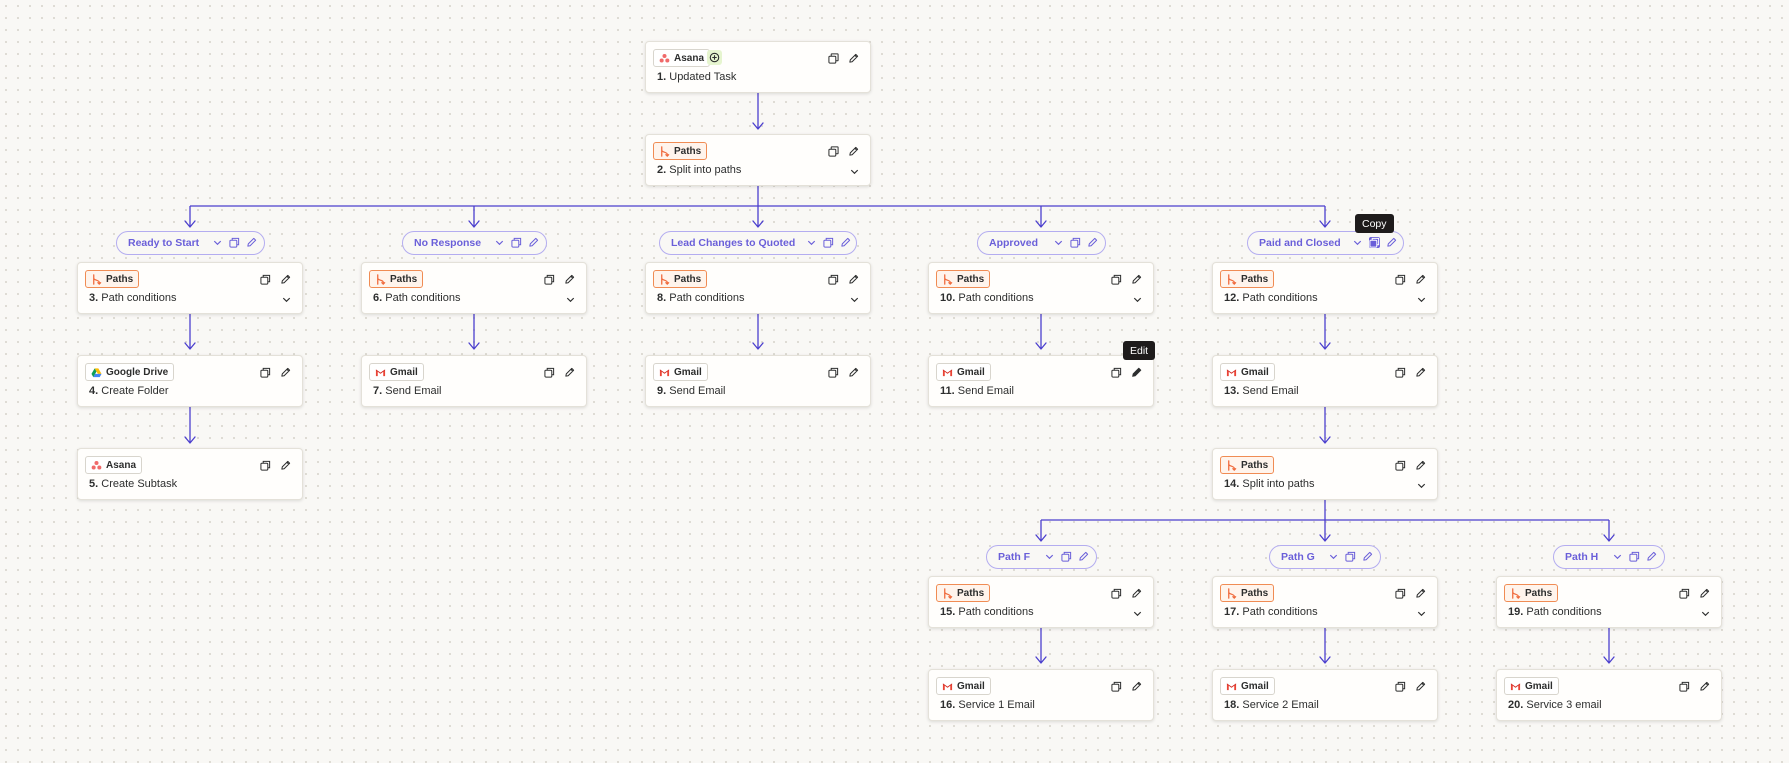 This screenshot has height=763, width=1789. Describe the element at coordinates (1325, 474) in the screenshot. I see `step-card-14: Paths 14. Split into paths` at that location.